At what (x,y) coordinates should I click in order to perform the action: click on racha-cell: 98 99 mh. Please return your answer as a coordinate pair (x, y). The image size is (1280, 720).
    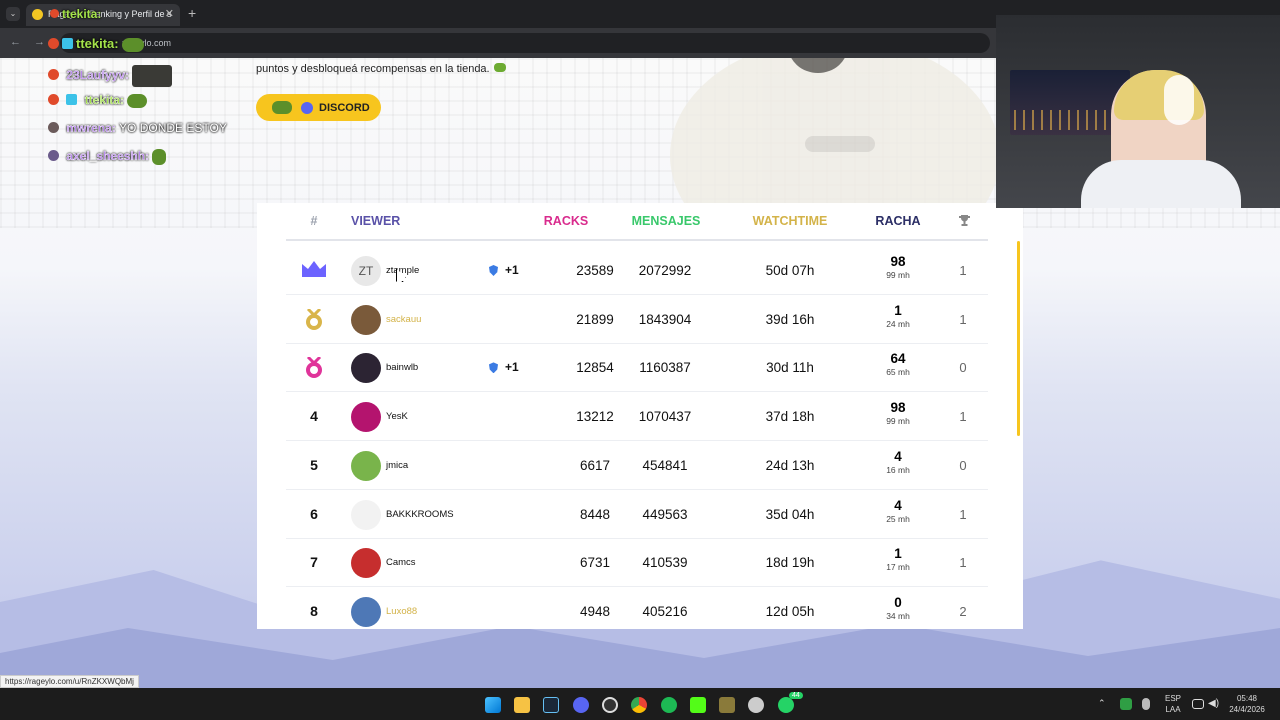
    Looking at the image, I should click on (898, 267).